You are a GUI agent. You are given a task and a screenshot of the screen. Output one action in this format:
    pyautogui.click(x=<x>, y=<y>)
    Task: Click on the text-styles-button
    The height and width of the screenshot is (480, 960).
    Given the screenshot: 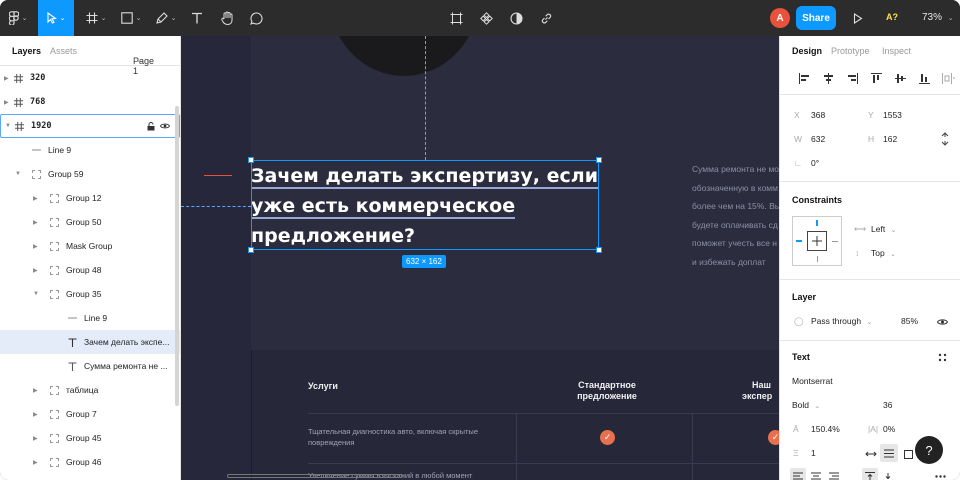 What is the action you would take?
    pyautogui.click(x=942, y=357)
    